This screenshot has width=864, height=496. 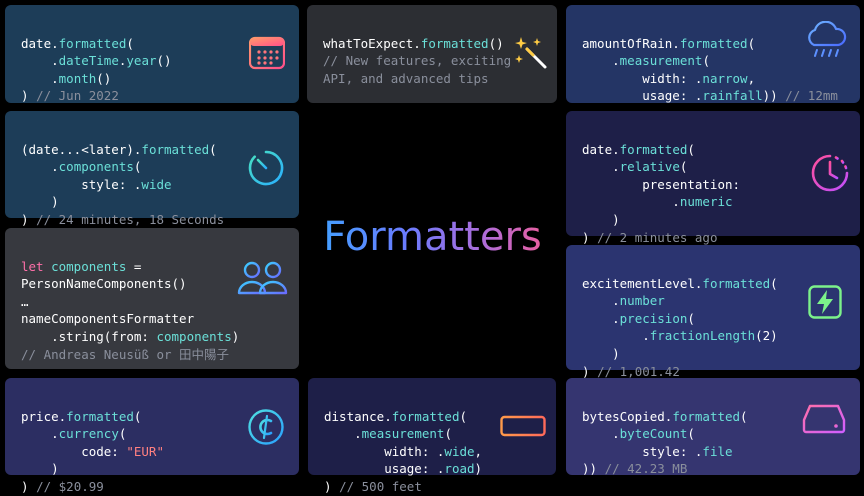 I want to click on page-title: Formatters, so click(x=432, y=237).